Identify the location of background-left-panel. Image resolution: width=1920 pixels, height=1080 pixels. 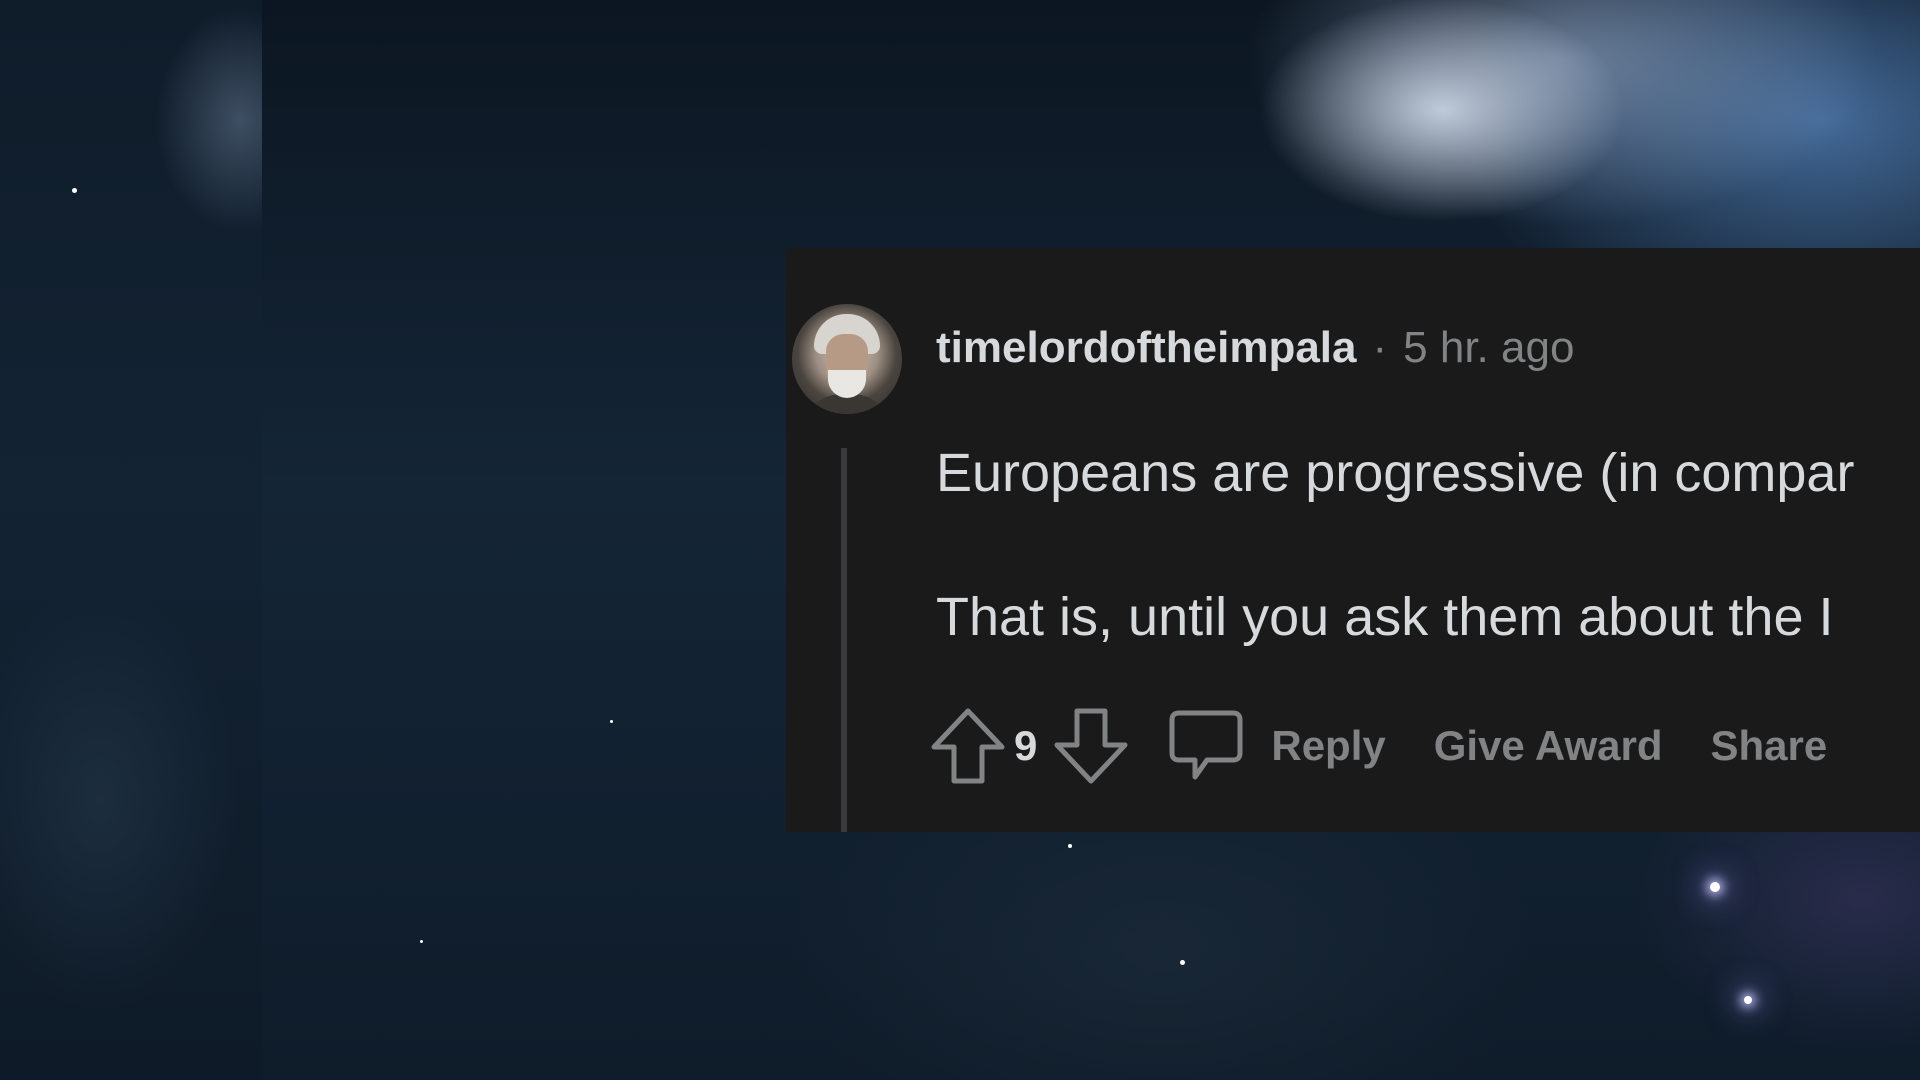
(131, 540).